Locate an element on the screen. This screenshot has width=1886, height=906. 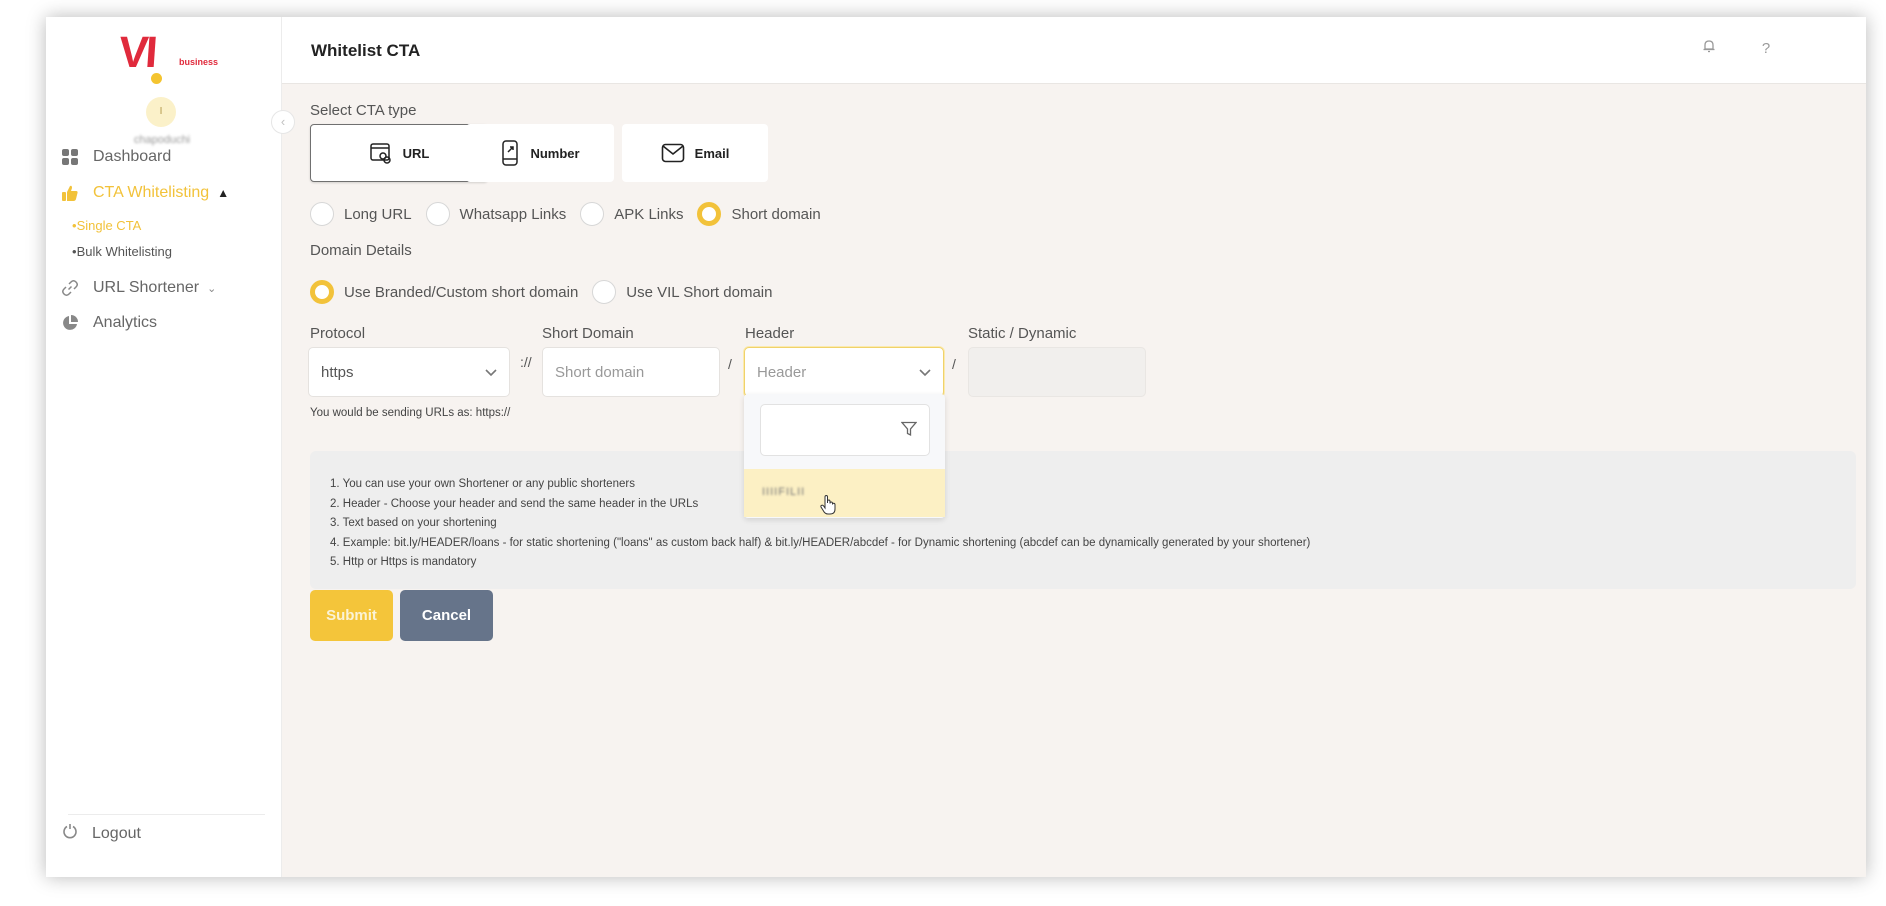
url-link-icon is located at coordinates (381, 153).